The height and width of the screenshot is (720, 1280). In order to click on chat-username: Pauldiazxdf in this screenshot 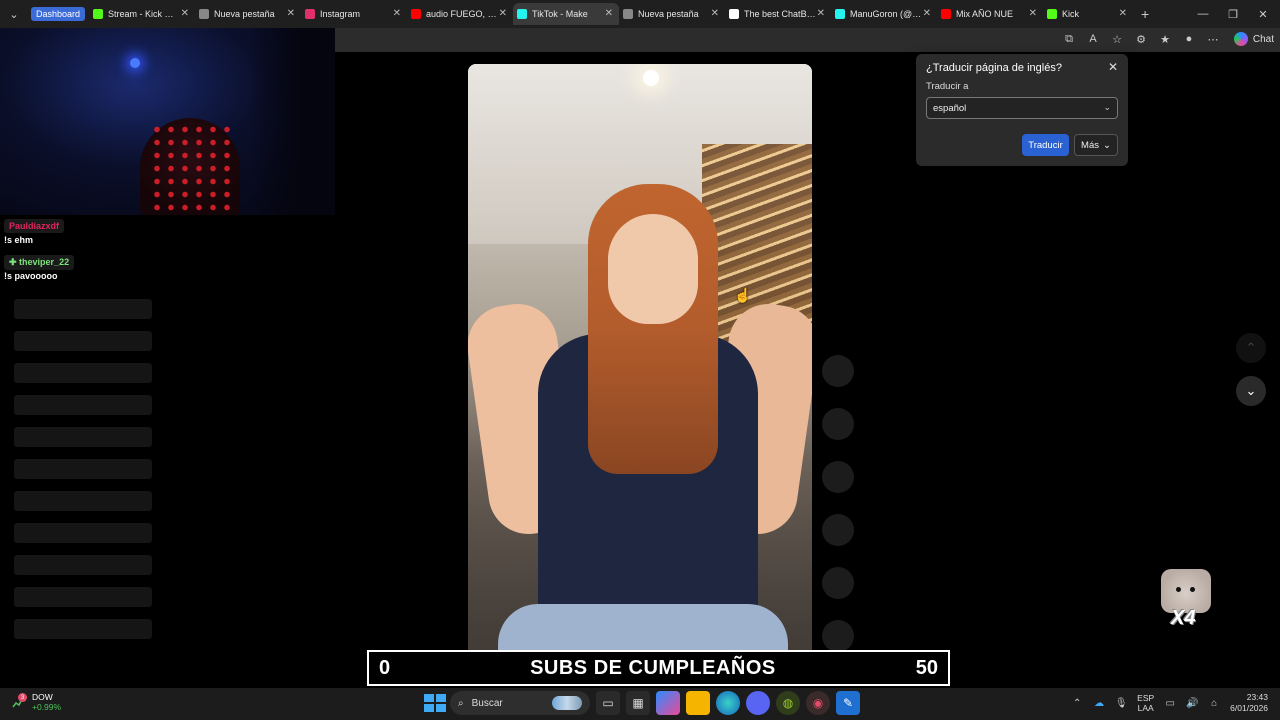, I will do `click(34, 226)`.